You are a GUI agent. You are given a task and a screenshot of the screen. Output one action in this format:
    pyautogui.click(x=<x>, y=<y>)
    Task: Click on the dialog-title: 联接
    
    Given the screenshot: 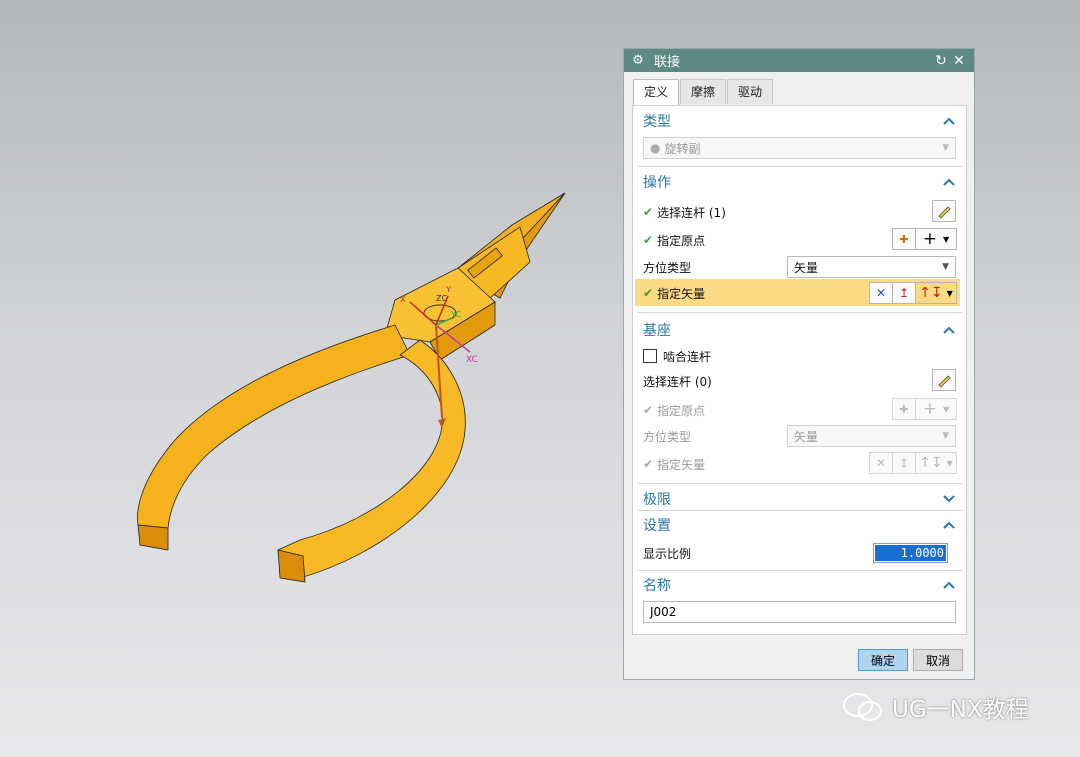 What is the action you would take?
    pyautogui.click(x=667, y=62)
    